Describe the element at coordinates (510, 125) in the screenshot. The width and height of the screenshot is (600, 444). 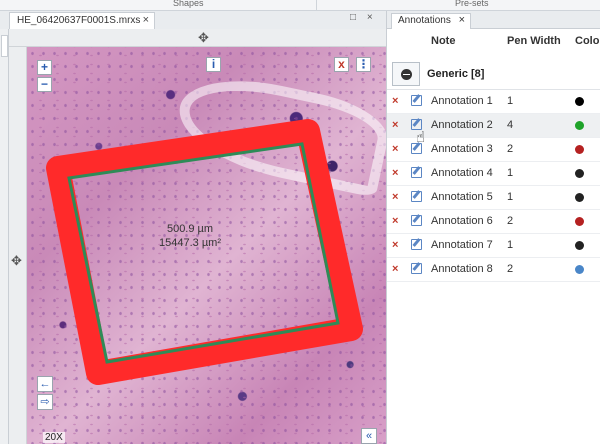
I see `annotation-pen-width: 4` at that location.